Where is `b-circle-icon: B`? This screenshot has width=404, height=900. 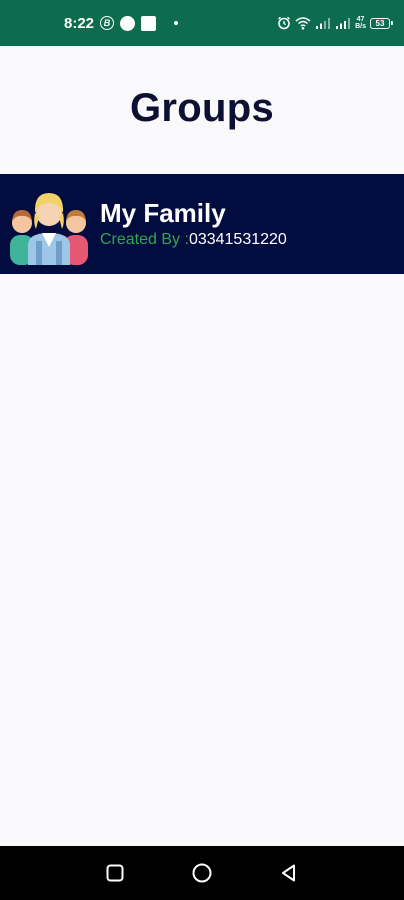 b-circle-icon: B is located at coordinates (107, 23).